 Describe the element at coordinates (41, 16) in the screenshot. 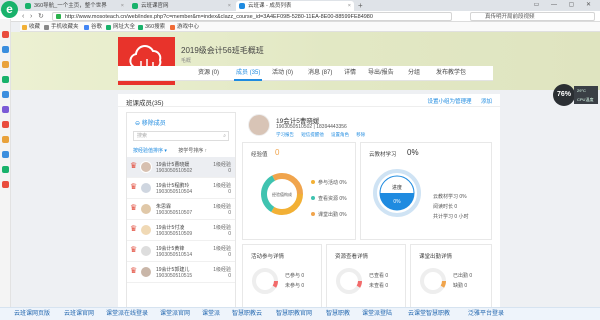

I see `refresh-icon: ↻` at that location.